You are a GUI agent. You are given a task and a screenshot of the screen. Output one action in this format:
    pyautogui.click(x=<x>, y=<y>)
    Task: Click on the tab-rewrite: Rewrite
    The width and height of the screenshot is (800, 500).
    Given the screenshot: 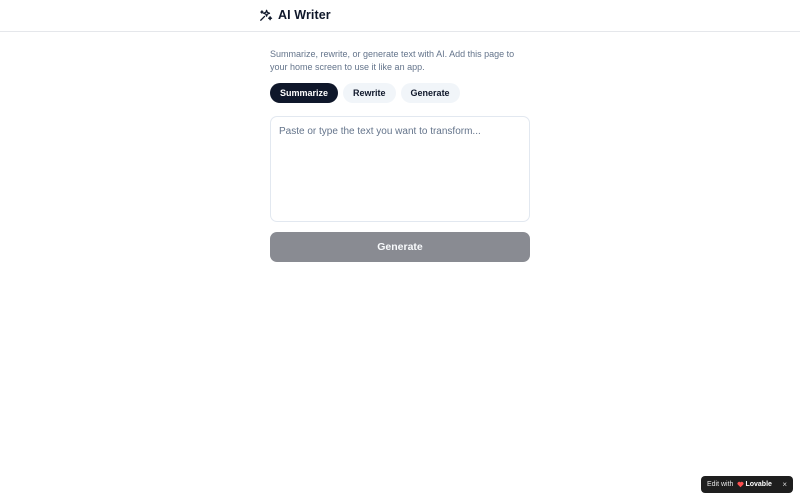 What is the action you would take?
    pyautogui.click(x=369, y=93)
    